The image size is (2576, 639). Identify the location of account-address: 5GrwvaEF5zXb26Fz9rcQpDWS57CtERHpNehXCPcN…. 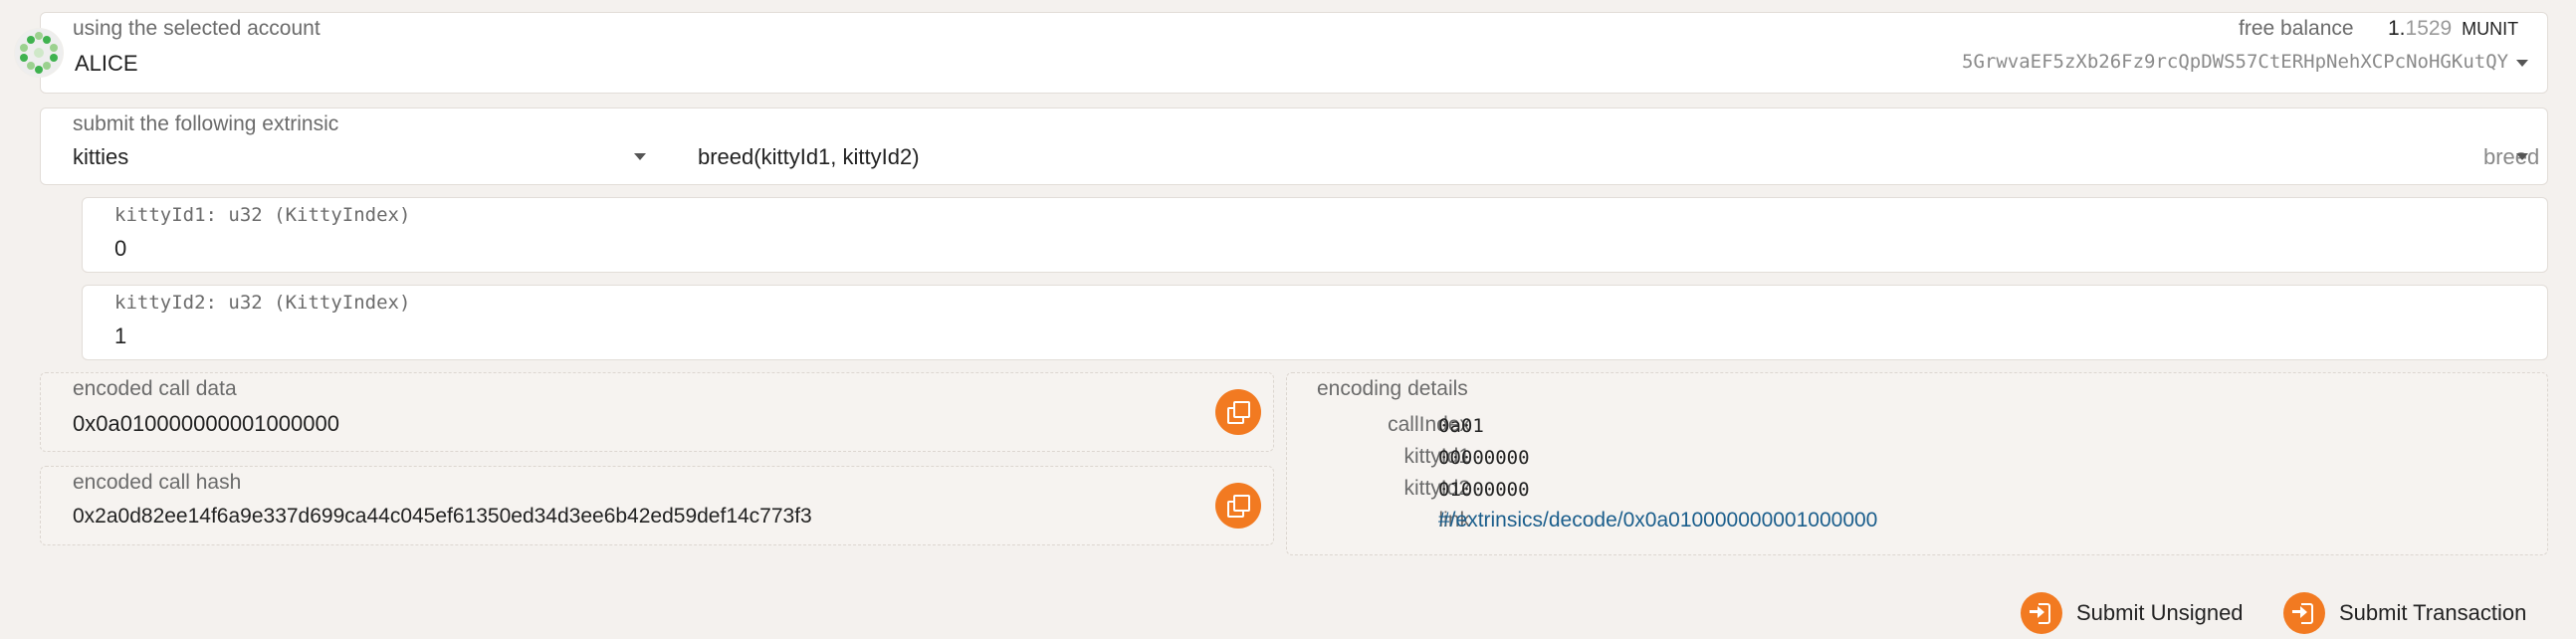
(2235, 62).